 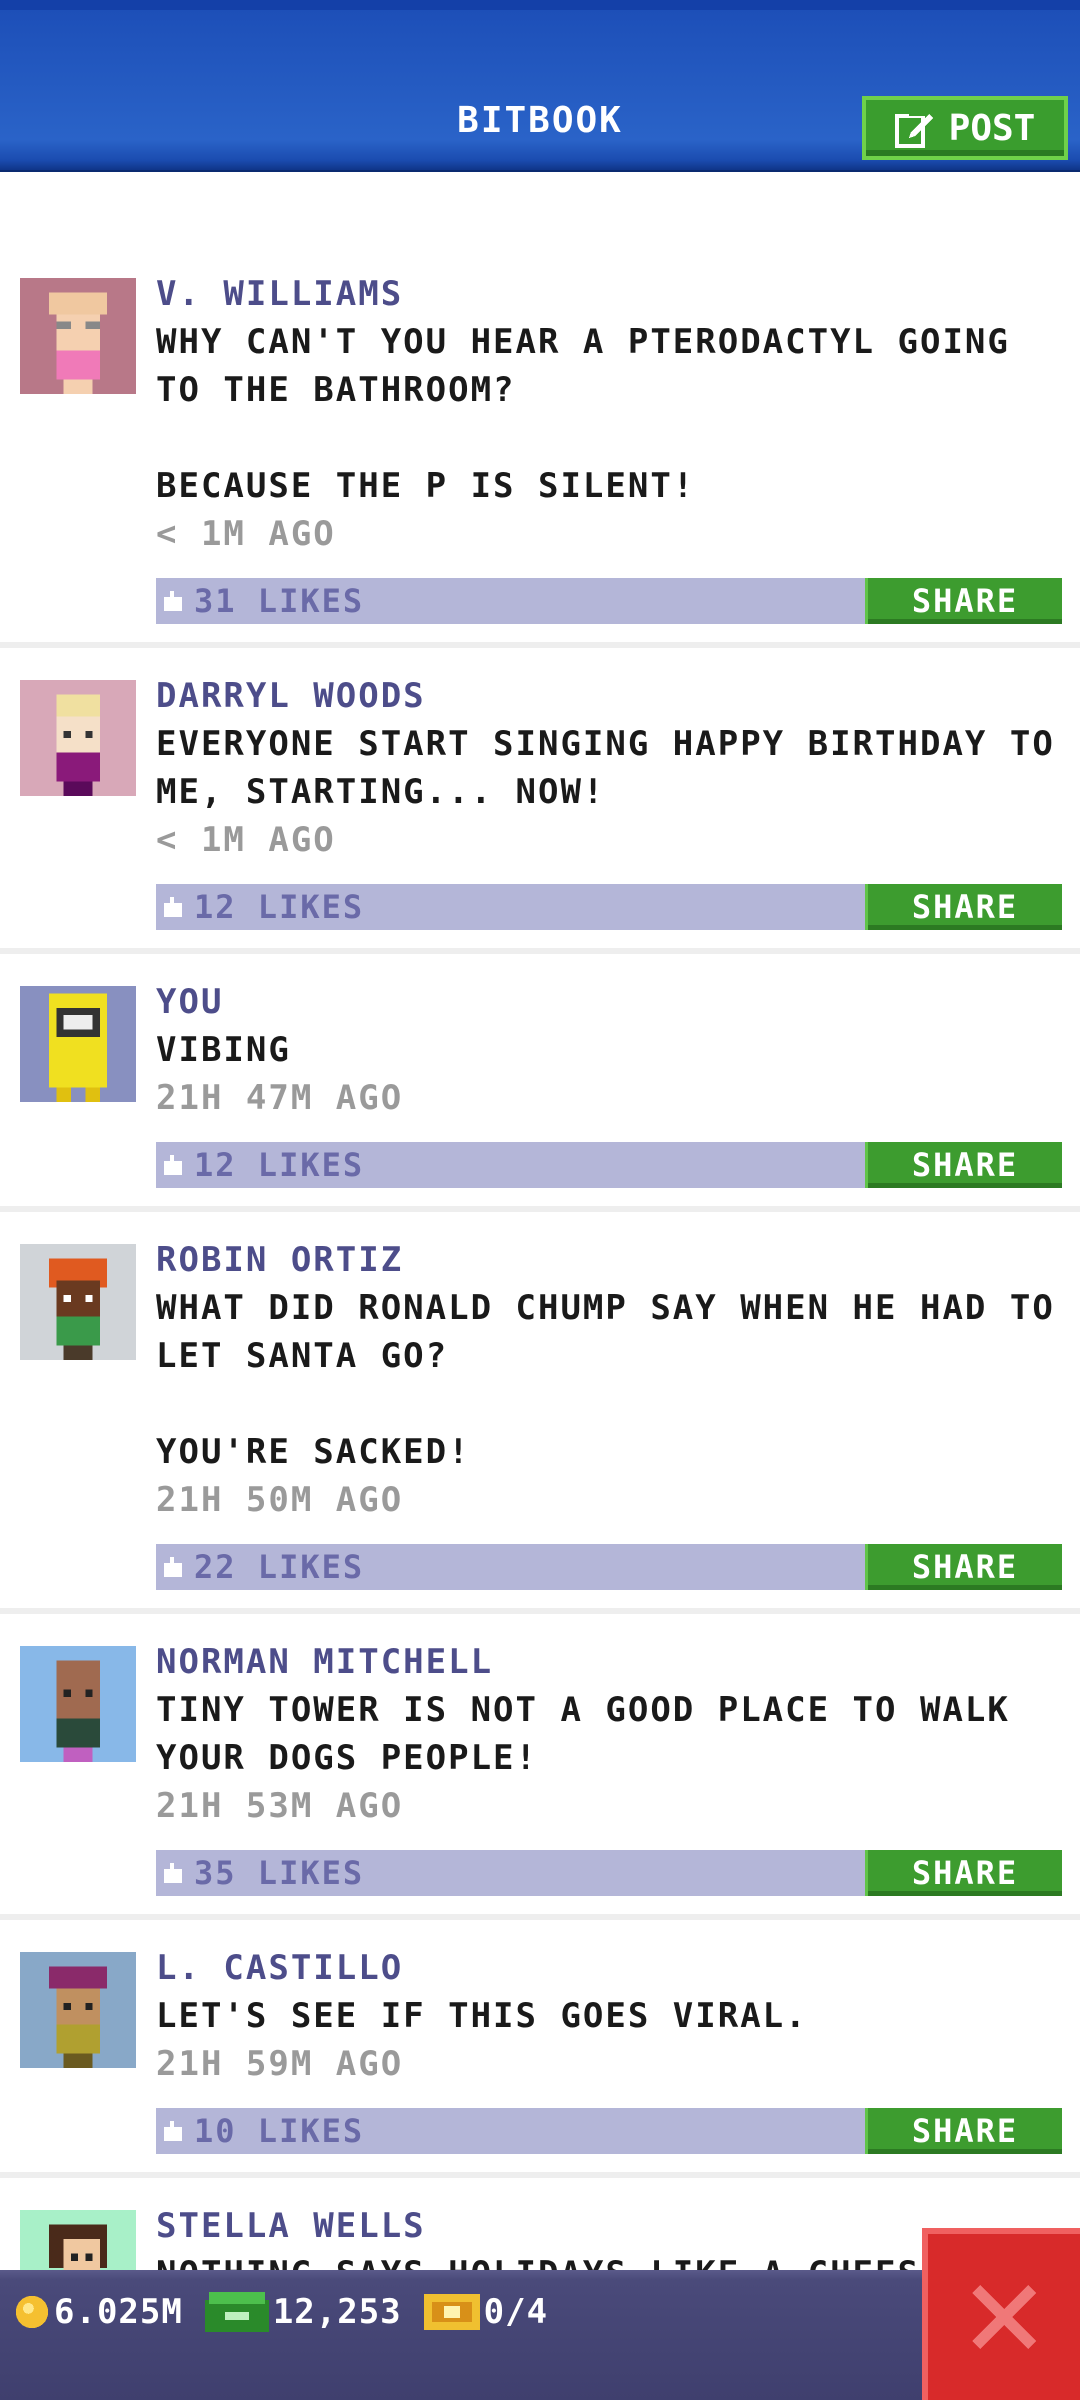 What do you see at coordinates (611, 1077) in the screenshot?
I see `post-content: YOU VIBING 21H 47M AGO 12 LIKES SHARE` at bounding box center [611, 1077].